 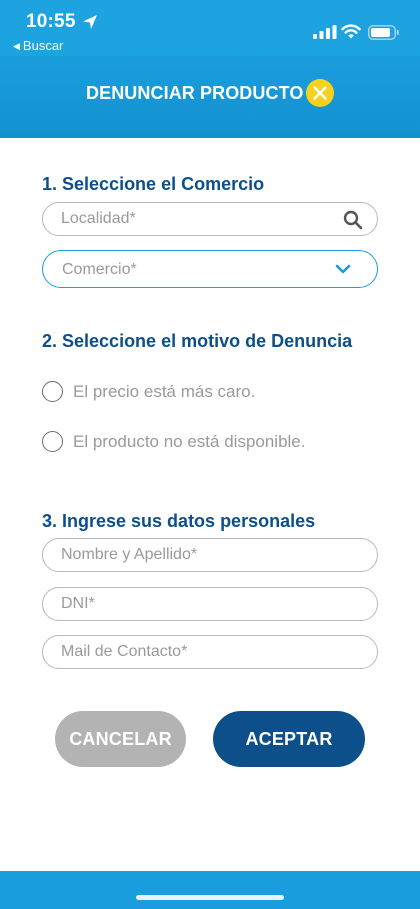 I want to click on chevron-down-icon, so click(x=343, y=269).